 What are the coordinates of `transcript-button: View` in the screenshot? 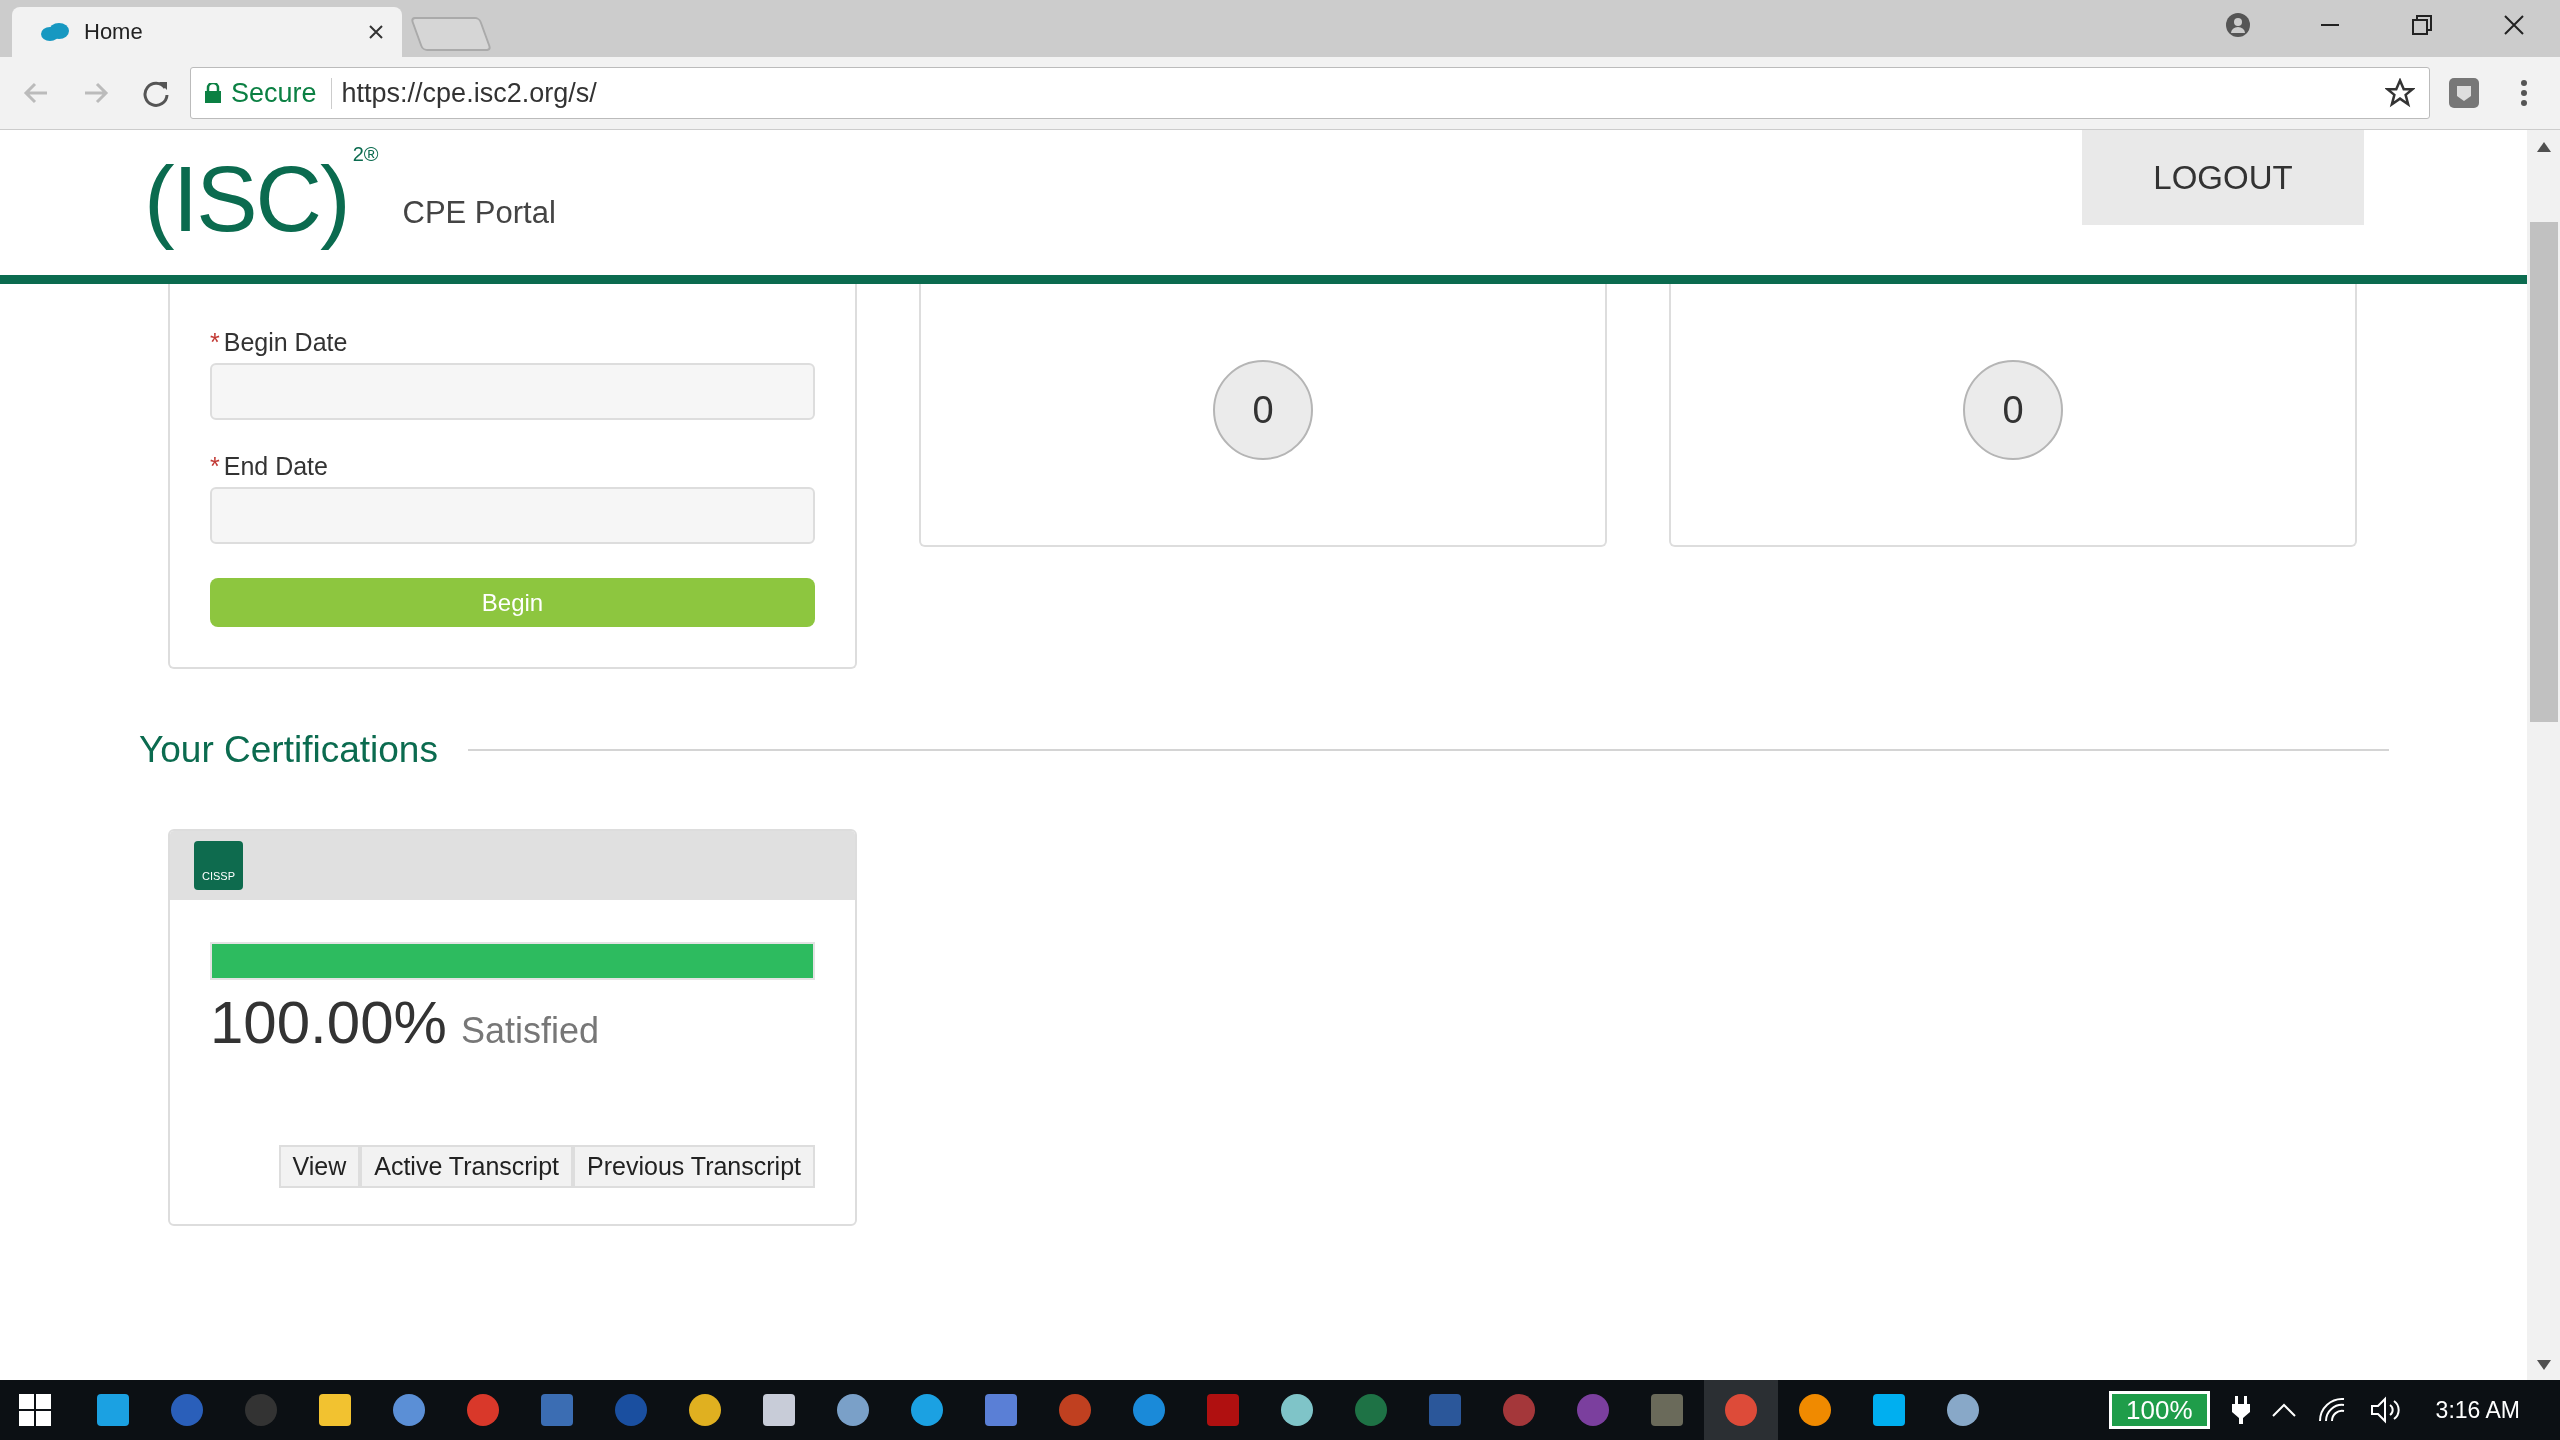 It's located at (319, 1166).